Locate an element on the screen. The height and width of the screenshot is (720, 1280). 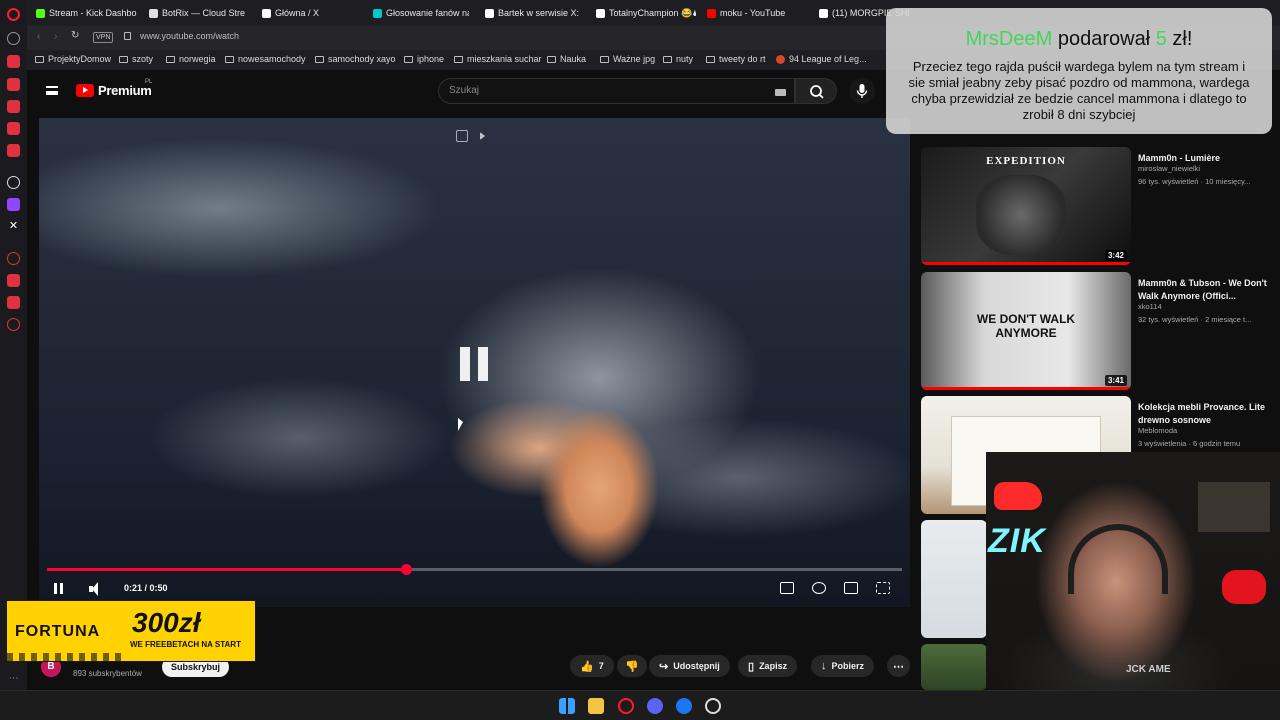
tab-bartek: Bartek w serwisie X: is located at coordinates (532, 13).